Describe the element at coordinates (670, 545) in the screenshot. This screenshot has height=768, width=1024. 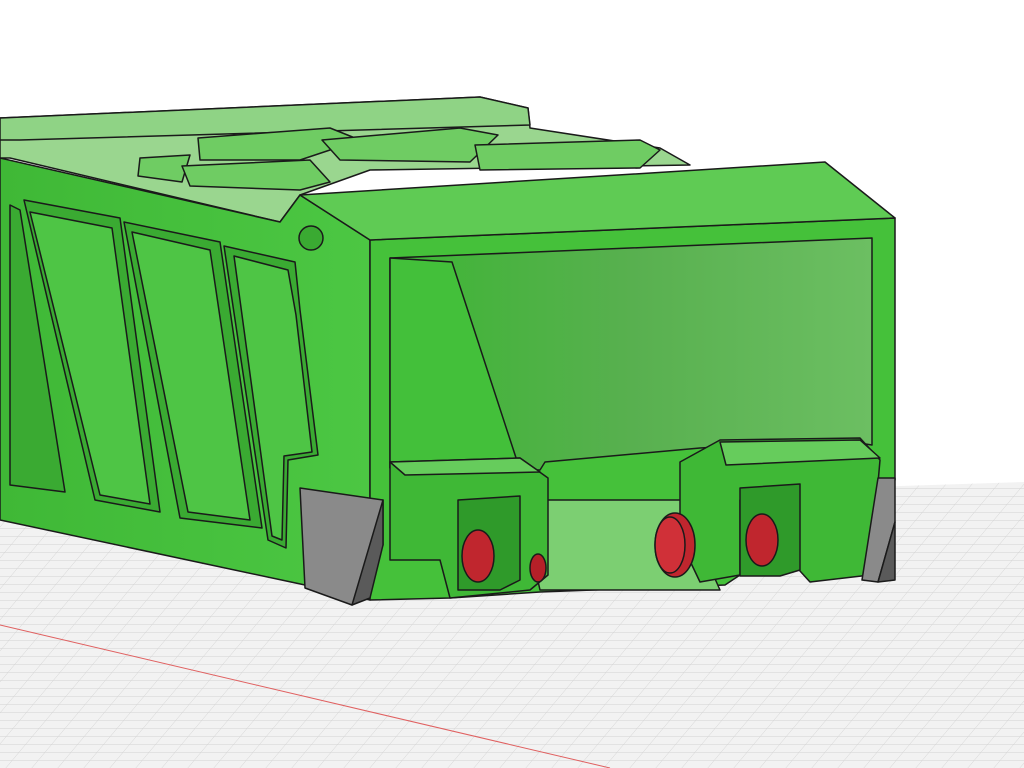
I see `pin-center-face` at that location.